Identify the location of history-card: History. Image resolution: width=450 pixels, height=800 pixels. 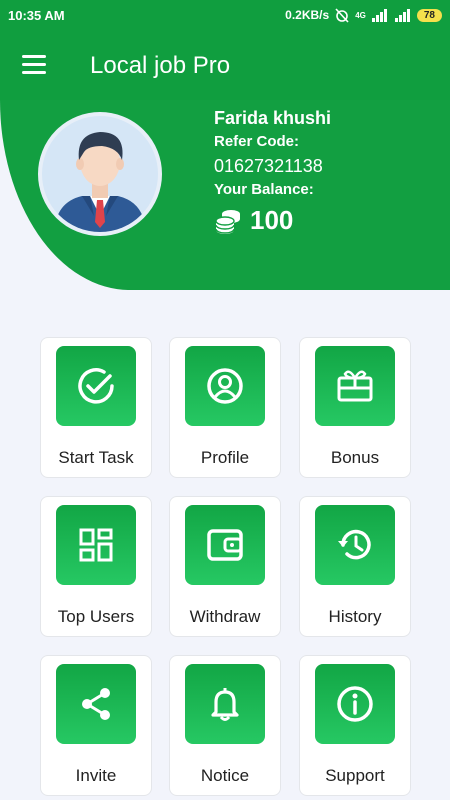
(355, 566).